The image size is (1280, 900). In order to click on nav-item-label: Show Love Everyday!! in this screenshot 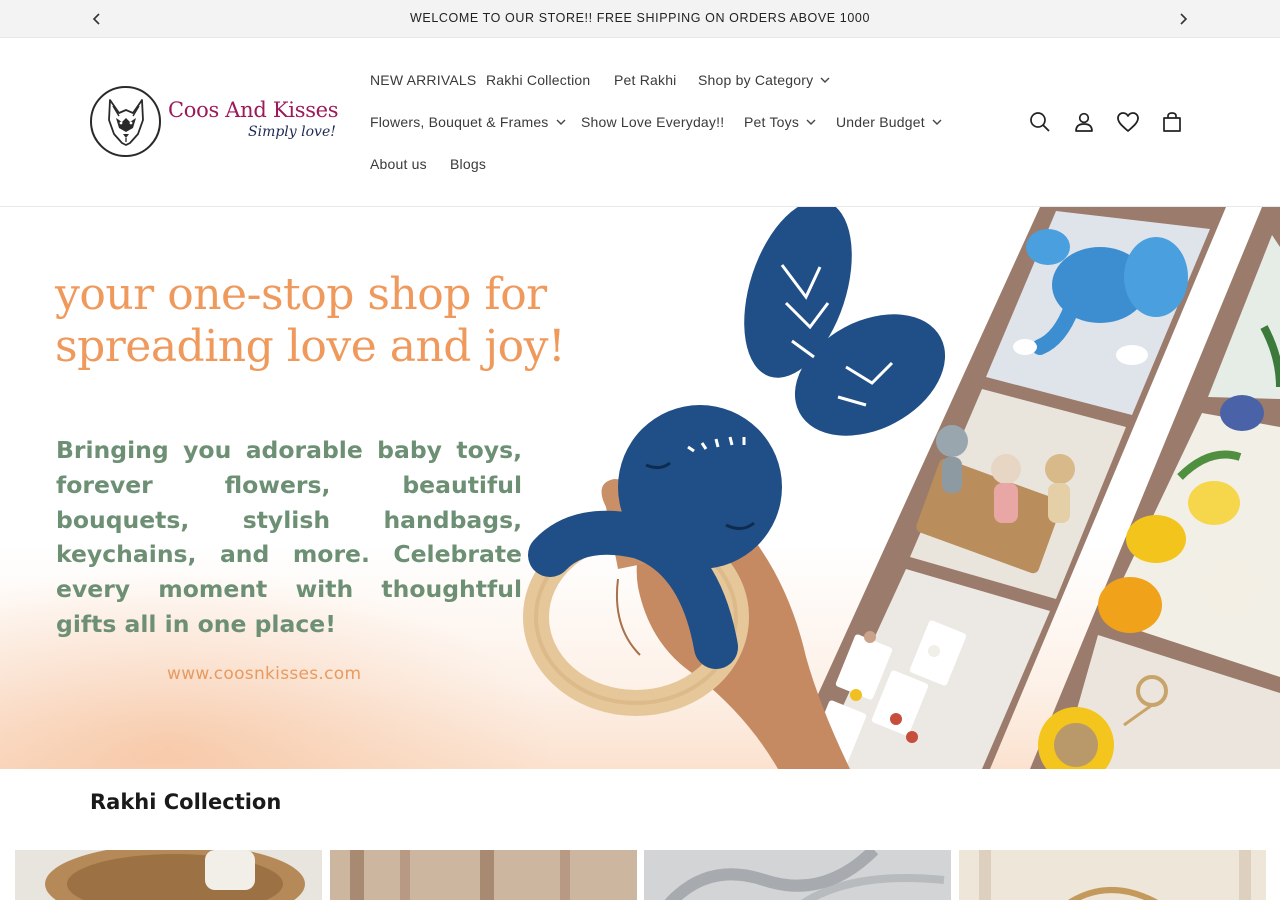, I will do `click(653, 122)`.